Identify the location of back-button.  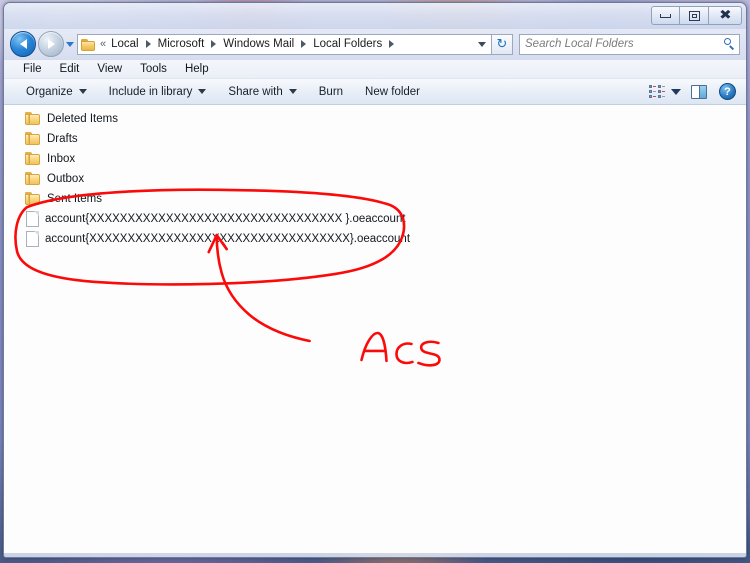
(23, 44).